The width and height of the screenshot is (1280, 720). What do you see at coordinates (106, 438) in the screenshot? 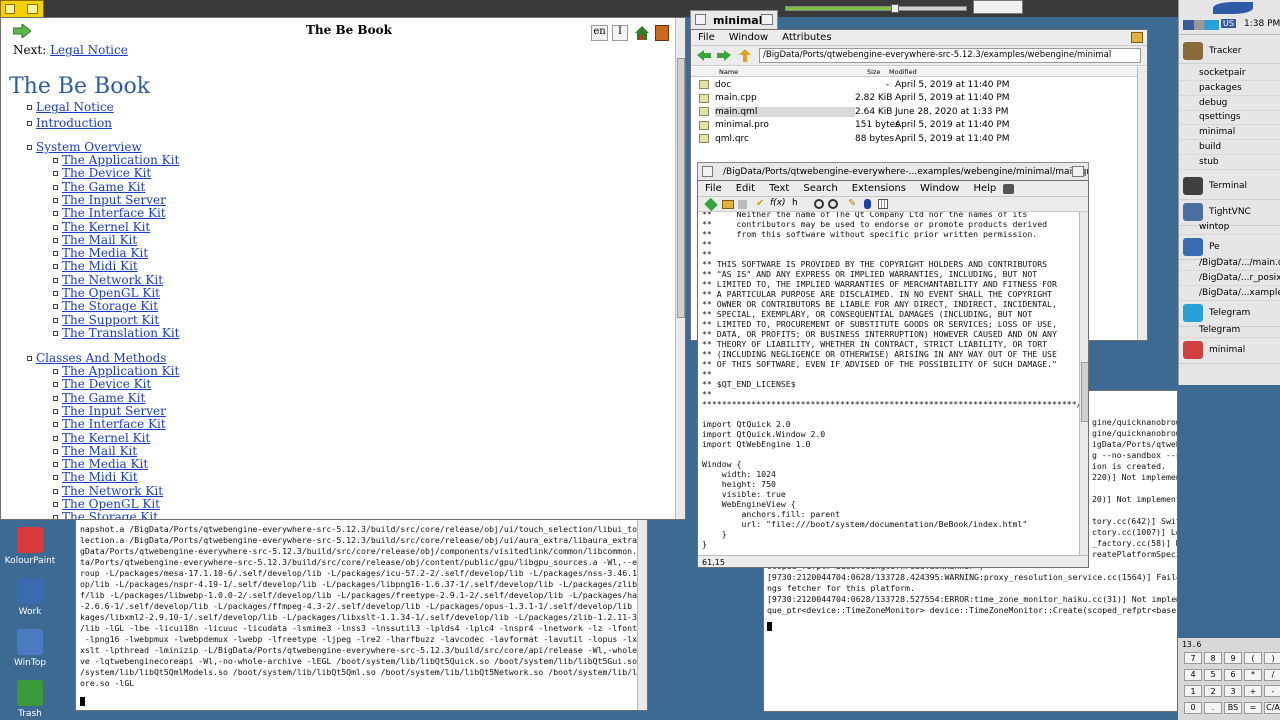
I see `toc-classes-item: The Kernel Kit` at bounding box center [106, 438].